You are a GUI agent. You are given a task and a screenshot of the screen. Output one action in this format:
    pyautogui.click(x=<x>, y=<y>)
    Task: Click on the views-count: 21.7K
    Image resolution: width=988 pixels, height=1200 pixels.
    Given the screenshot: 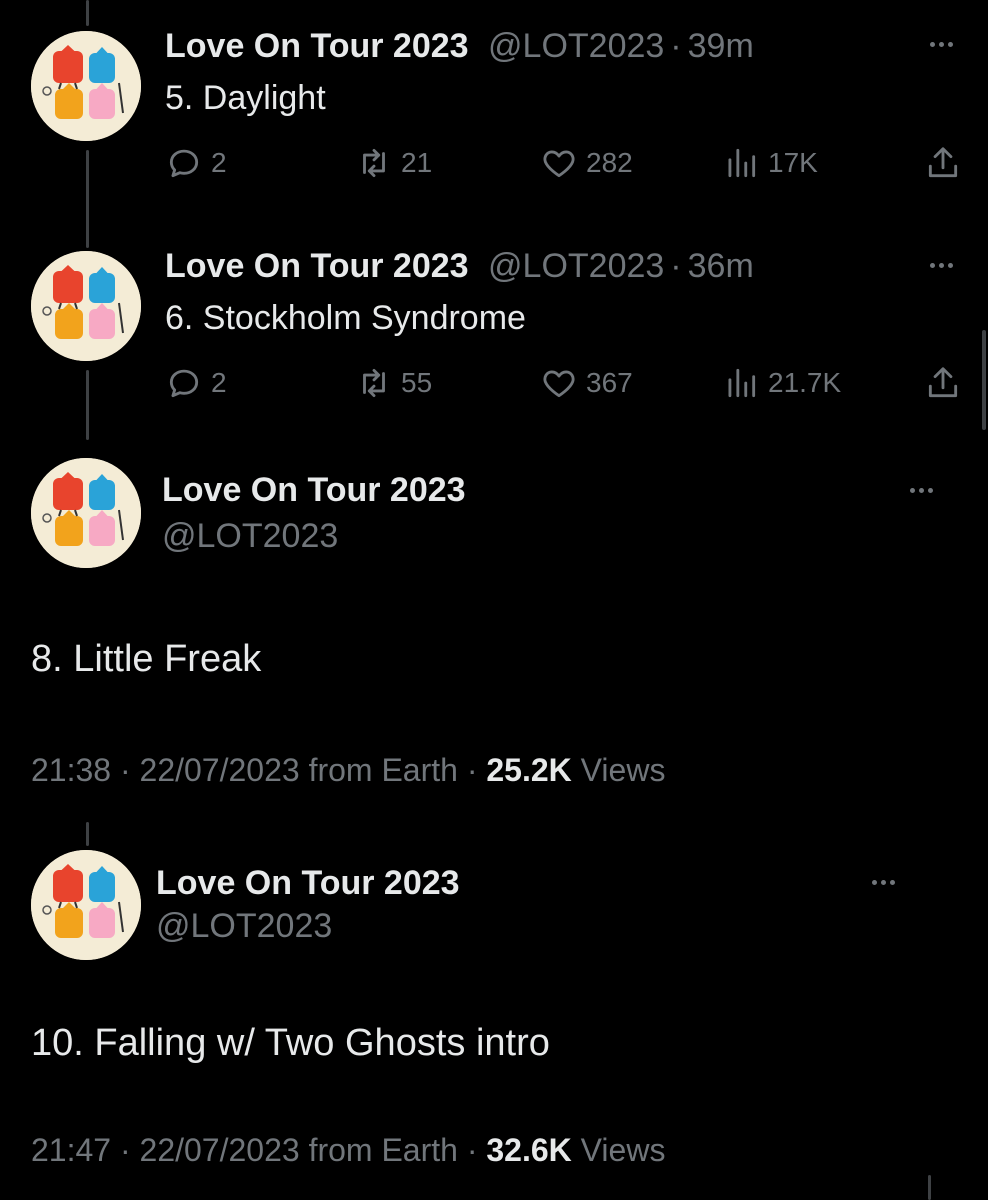 What is the action you would take?
    pyautogui.click(x=805, y=382)
    